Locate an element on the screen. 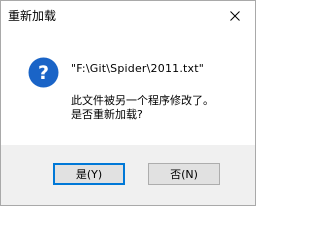  close-button is located at coordinates (235, 16).